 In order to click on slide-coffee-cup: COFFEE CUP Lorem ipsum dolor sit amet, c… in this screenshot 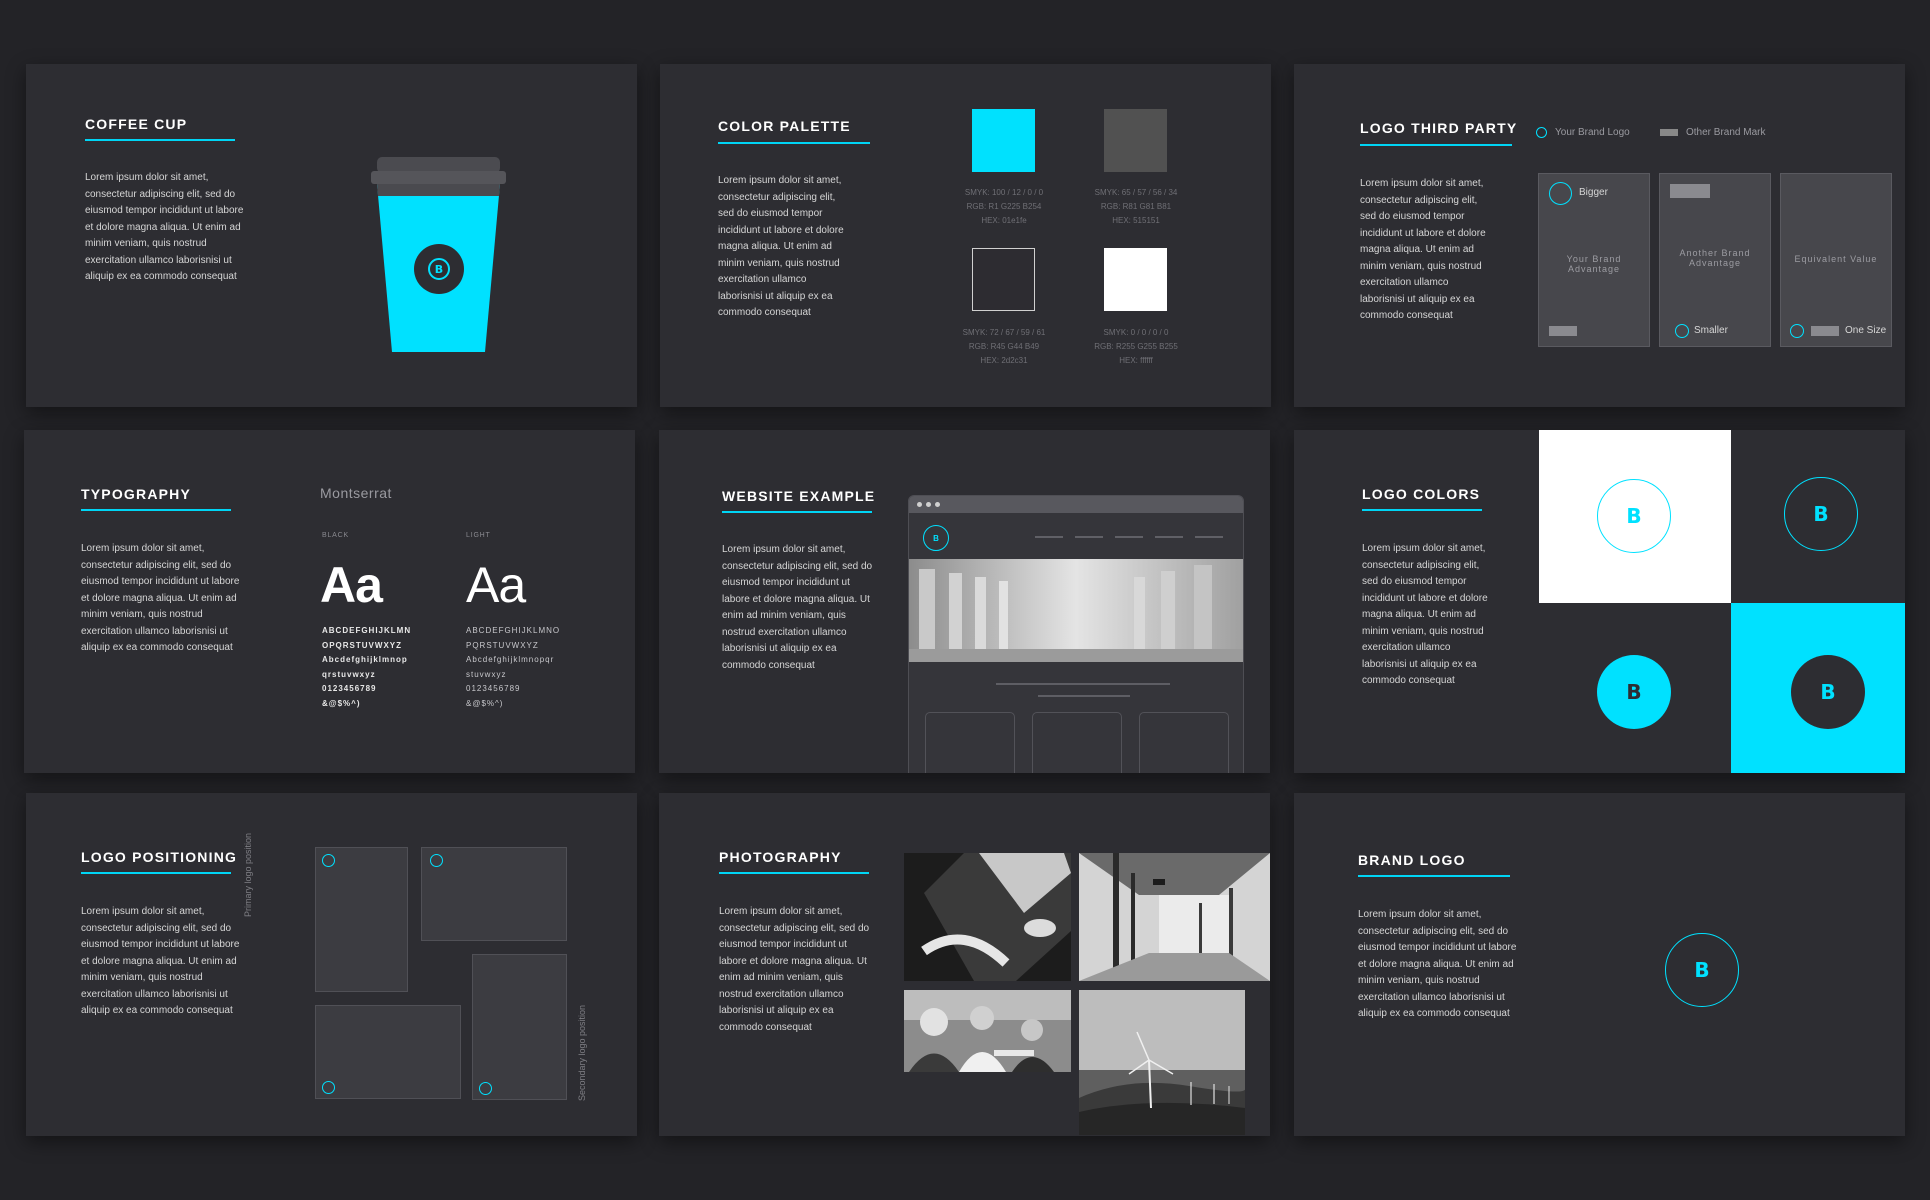, I will do `click(331, 235)`.